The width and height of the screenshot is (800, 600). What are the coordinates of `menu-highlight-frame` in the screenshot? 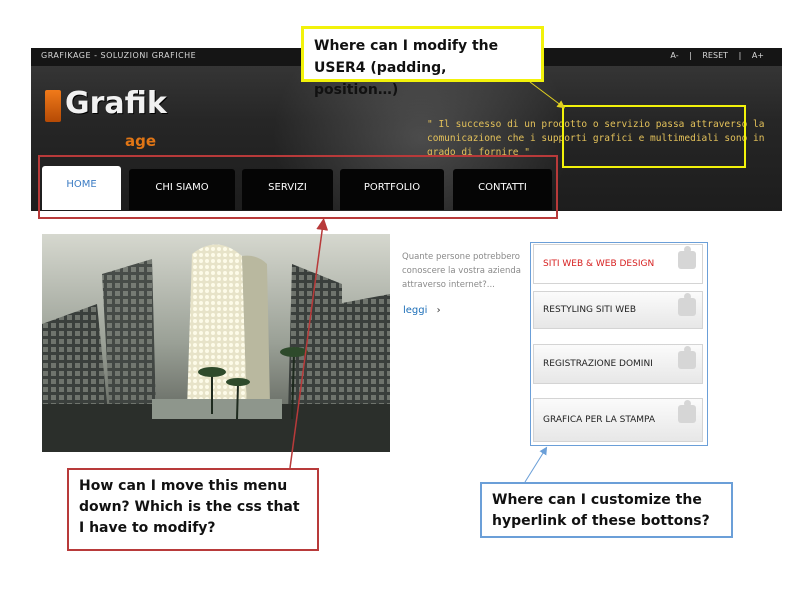 It's located at (298, 187).